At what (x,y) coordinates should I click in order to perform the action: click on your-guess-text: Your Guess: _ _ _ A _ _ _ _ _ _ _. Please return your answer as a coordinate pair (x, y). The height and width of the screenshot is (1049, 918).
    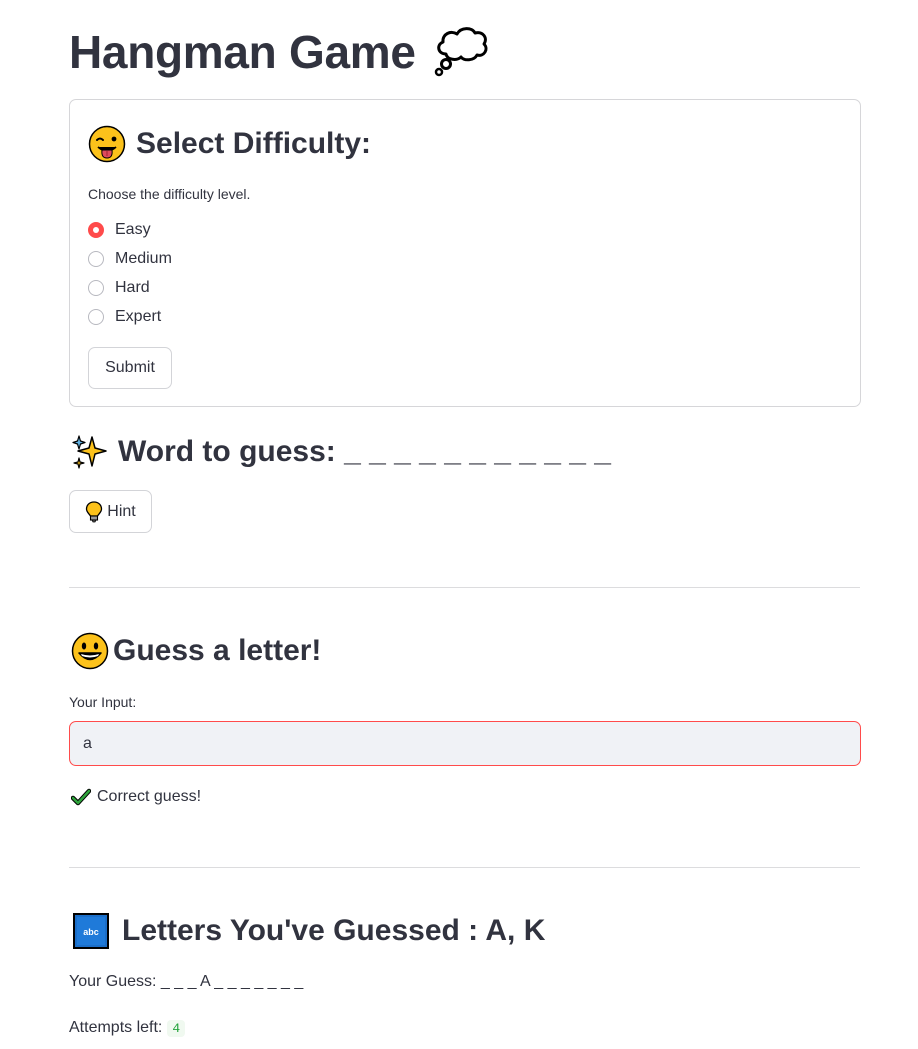
    Looking at the image, I should click on (186, 981).